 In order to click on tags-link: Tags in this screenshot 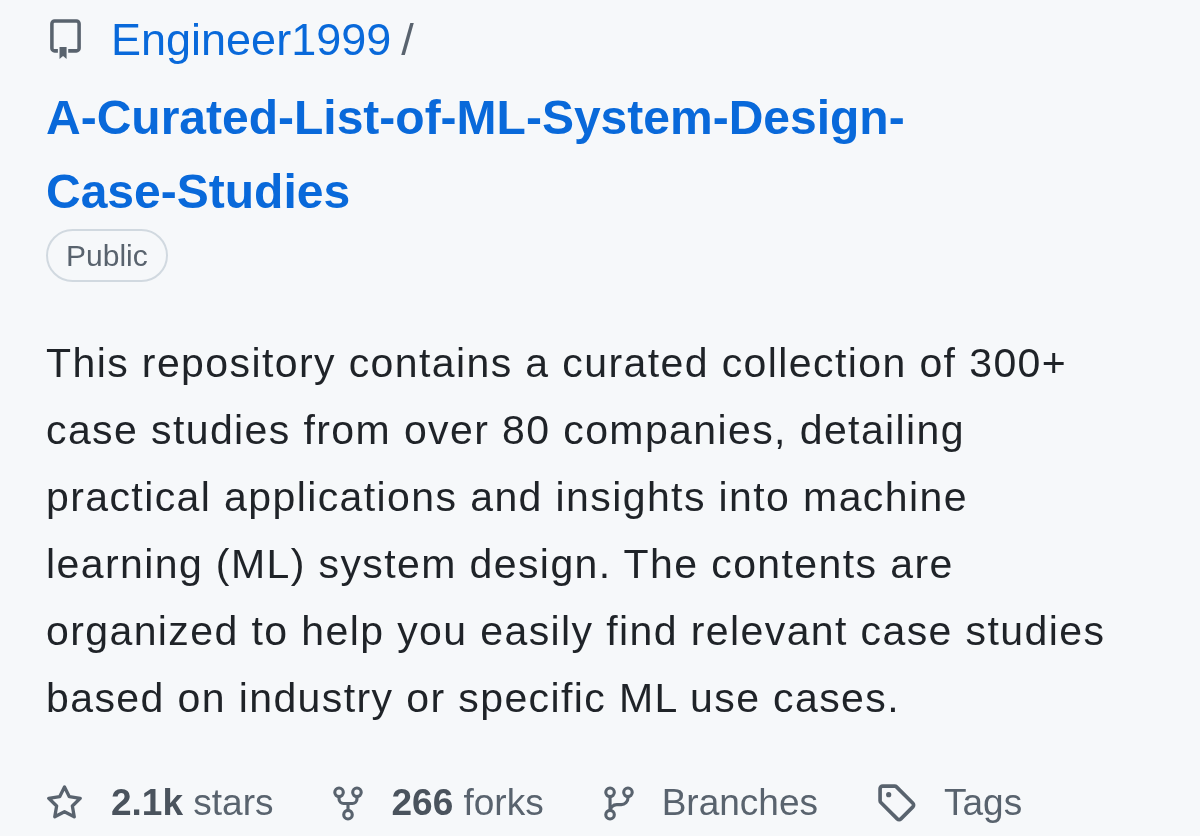, I will do `click(950, 803)`.